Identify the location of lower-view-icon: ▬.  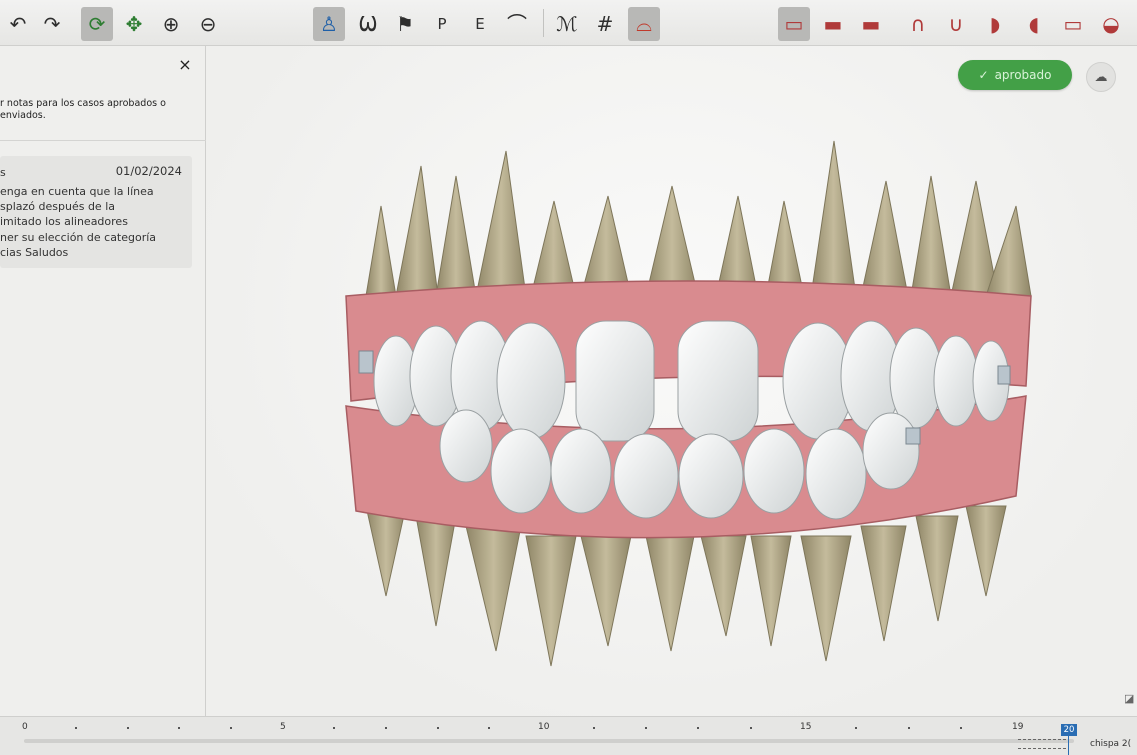
(871, 24).